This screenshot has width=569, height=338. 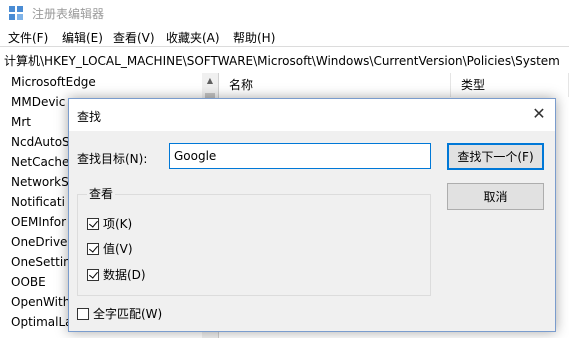 What do you see at coordinates (39, 242) in the screenshot?
I see `tree-item: OneDrive` at bounding box center [39, 242].